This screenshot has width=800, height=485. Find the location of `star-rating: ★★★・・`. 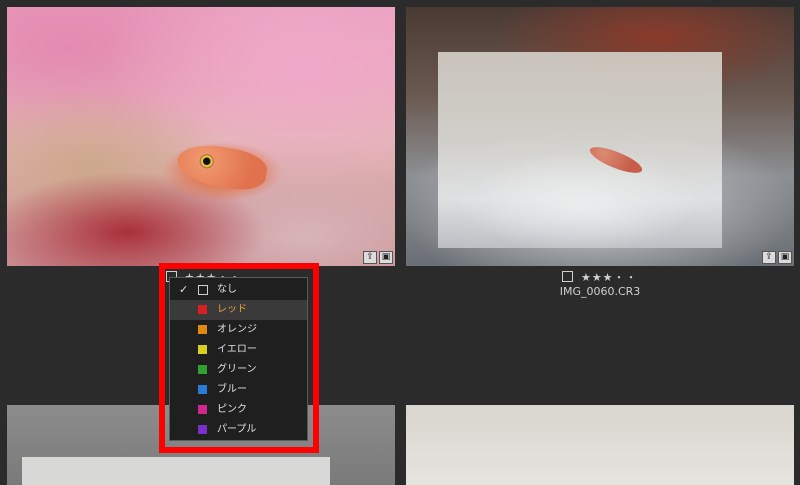

star-rating: ★★★・・ is located at coordinates (609, 277).